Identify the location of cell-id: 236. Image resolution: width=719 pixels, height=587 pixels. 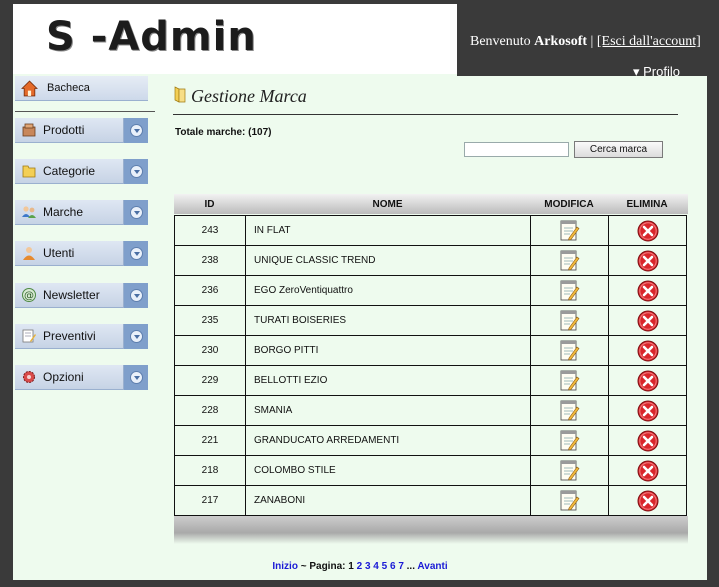
(210, 290).